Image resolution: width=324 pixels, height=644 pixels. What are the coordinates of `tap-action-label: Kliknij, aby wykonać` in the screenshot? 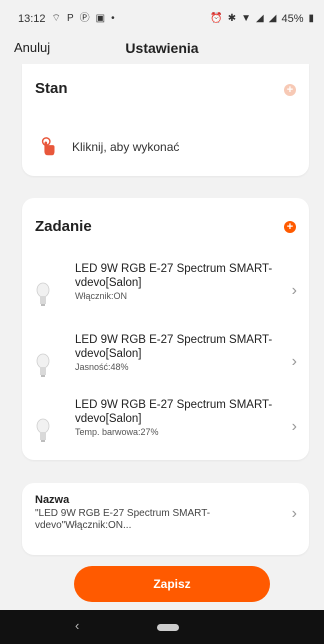 It's located at (126, 147).